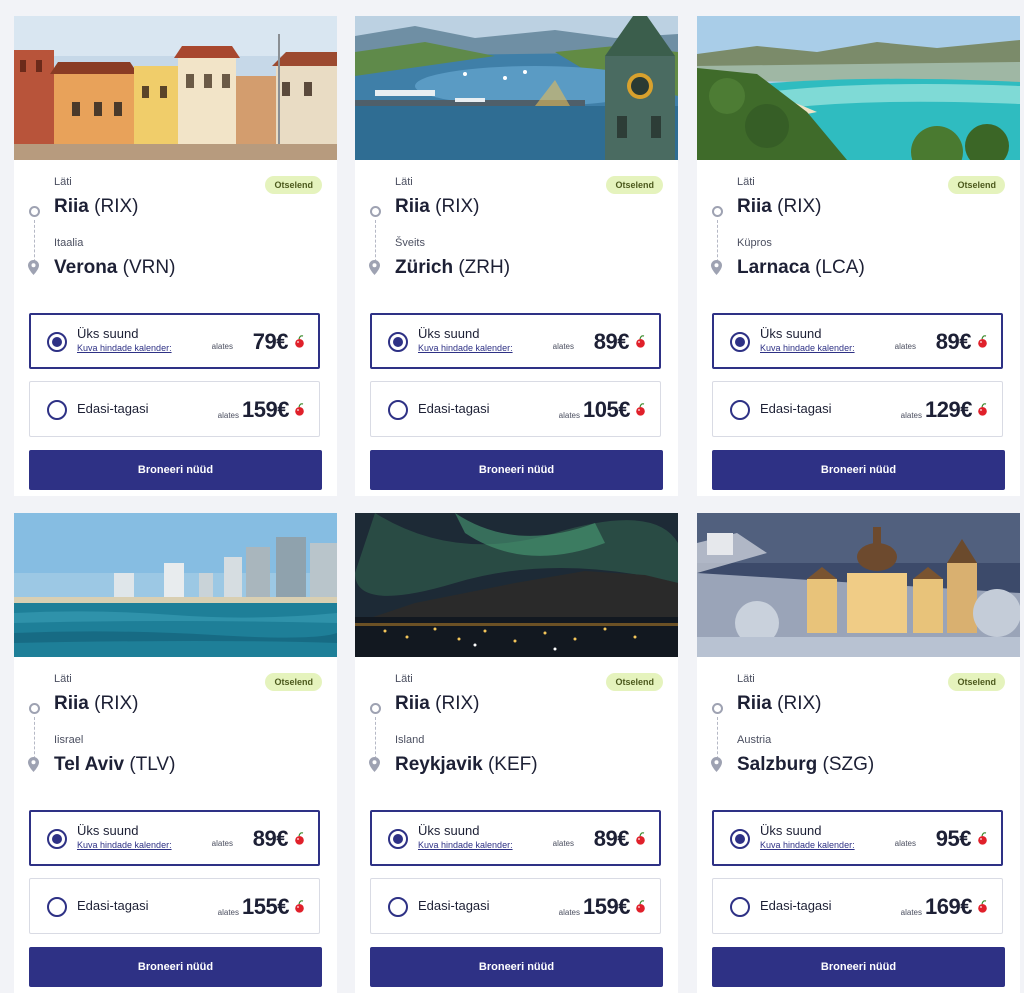 The width and height of the screenshot is (1024, 993). Describe the element at coordinates (457, 703) in the screenshot. I see `origin-code: (RIX)` at that location.